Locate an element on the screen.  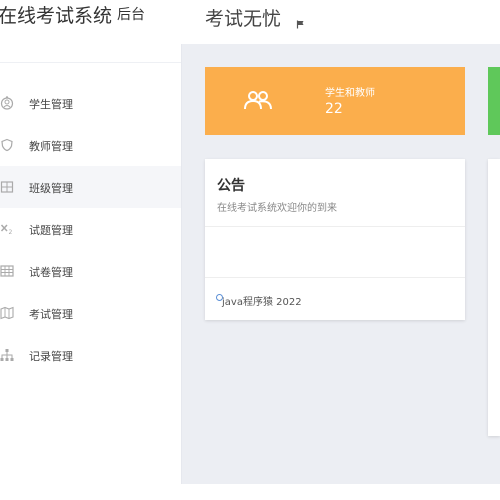
sidebar-item-label: 试卷管理 is located at coordinates (51, 272).